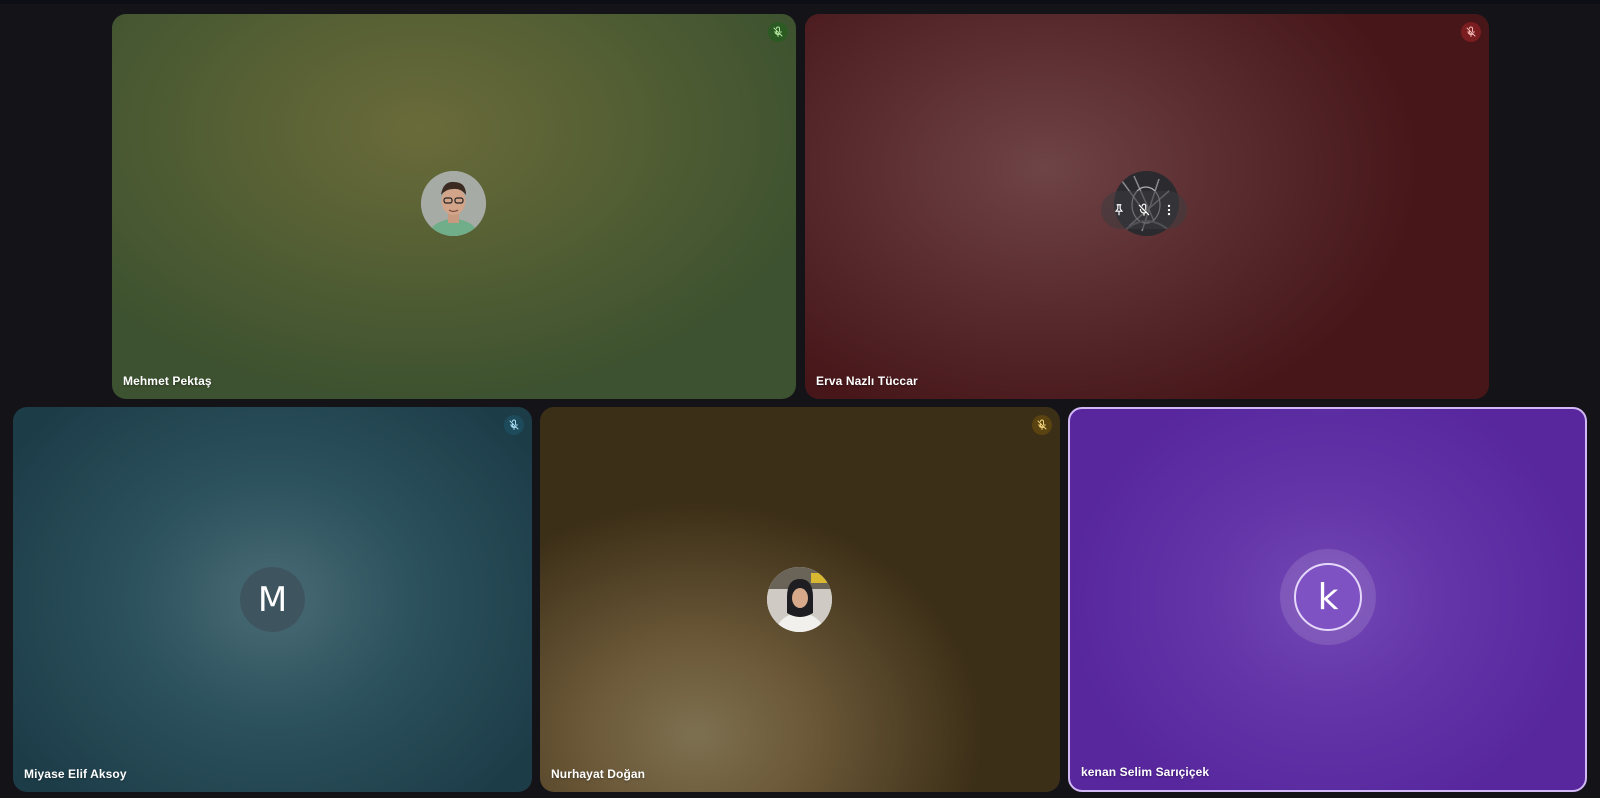  Describe the element at coordinates (1145, 772) in the screenshot. I see `participant-name: kenan Selim Sarıçiçek` at that location.